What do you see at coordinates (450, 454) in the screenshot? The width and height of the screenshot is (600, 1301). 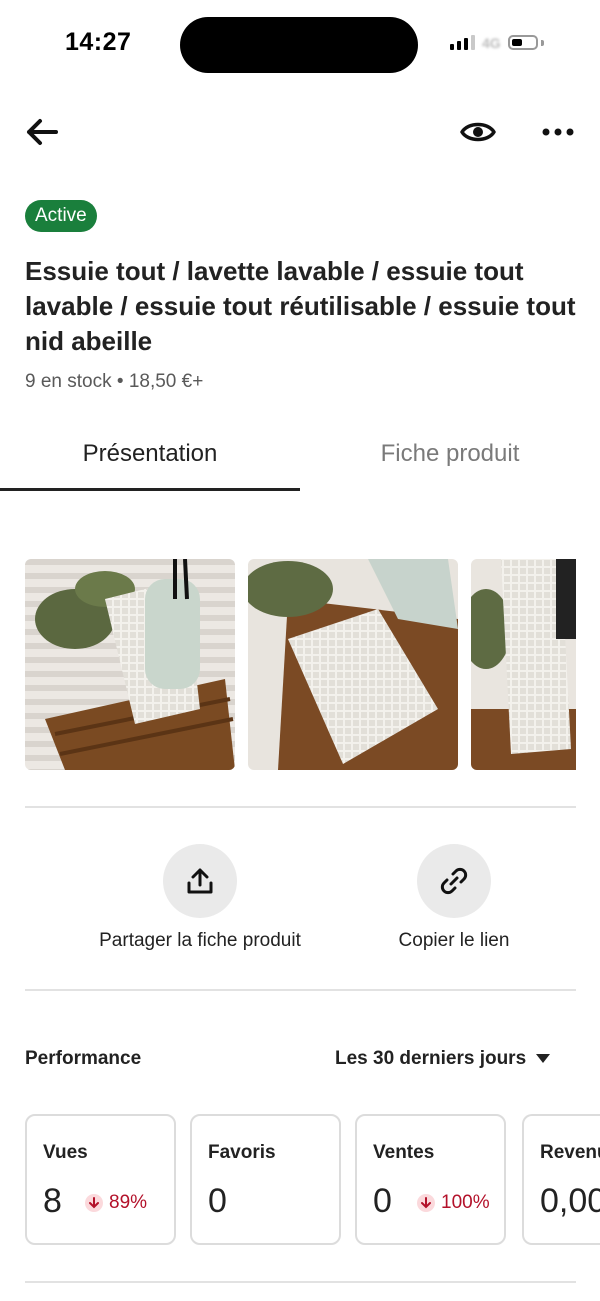 I see `tab-product-sheet: Fiche produit` at bounding box center [450, 454].